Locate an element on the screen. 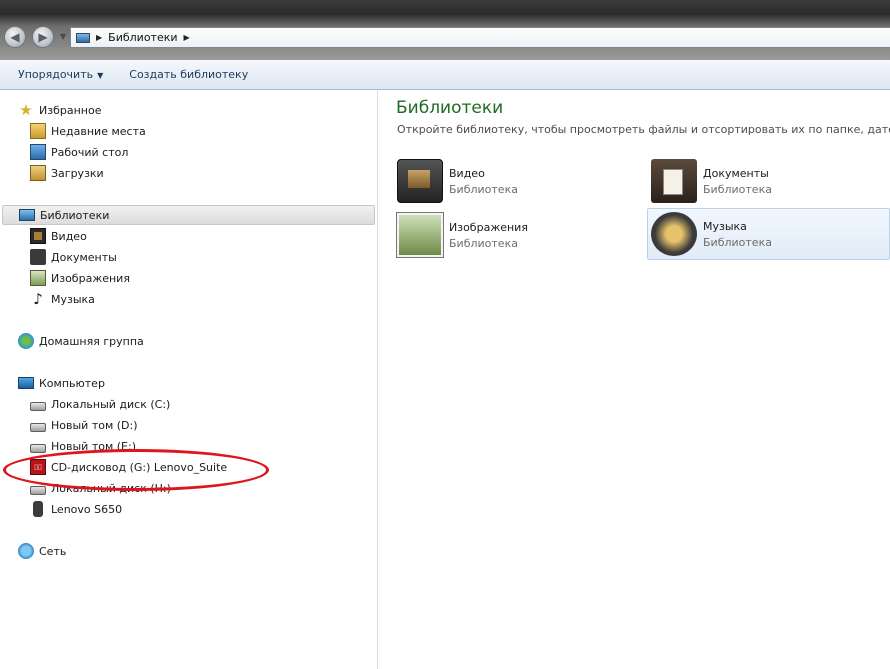 Image resolution: width=890 pixels, height=669 pixels. nav-item-pictures: Изображения is located at coordinates (80, 278).